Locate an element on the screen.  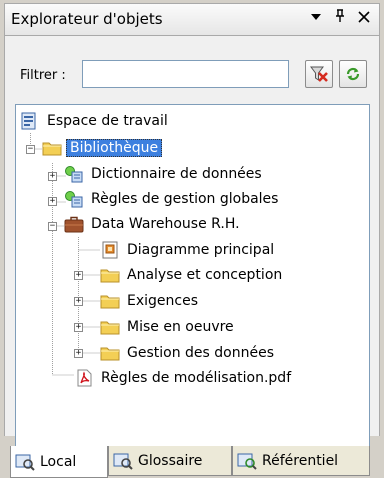
close-icon is located at coordinates (364, 17).